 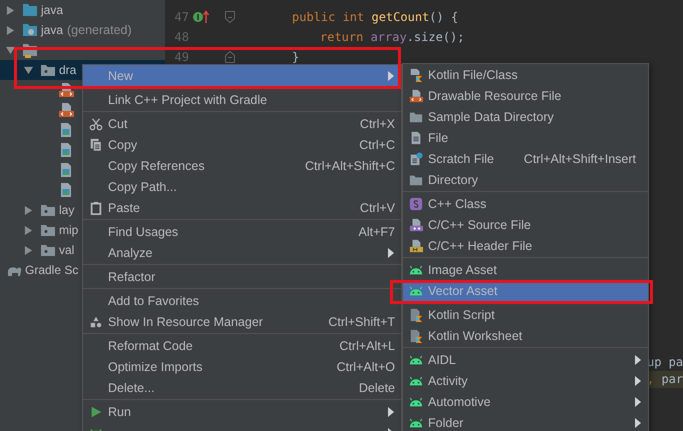 What do you see at coordinates (375, 17) in the screenshot?
I see `code-line: public int getCount() {` at bounding box center [375, 17].